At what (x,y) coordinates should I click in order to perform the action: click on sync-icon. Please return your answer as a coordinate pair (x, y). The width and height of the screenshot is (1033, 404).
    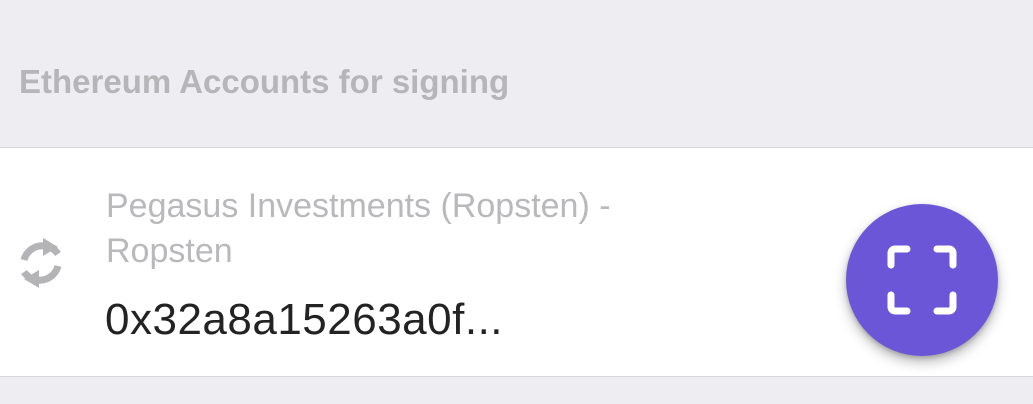
    Looking at the image, I should click on (41, 263).